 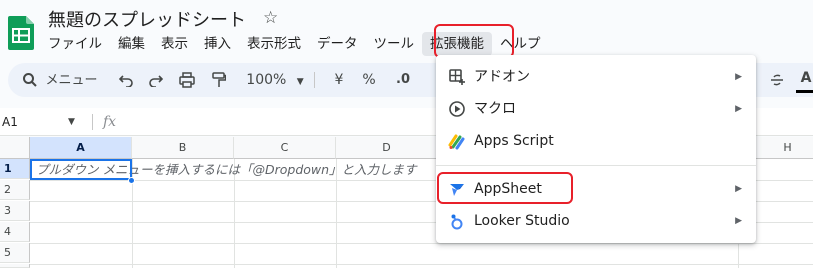 What do you see at coordinates (15, 190) in the screenshot?
I see `row-header-2: 2` at bounding box center [15, 190].